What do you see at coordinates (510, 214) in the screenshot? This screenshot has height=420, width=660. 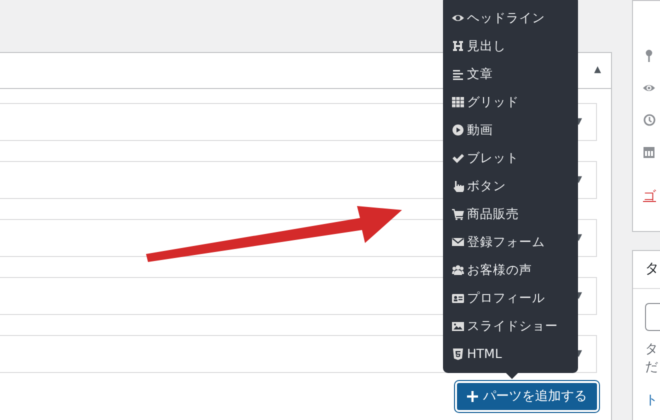 I see `menu-item: 商品販売` at bounding box center [510, 214].